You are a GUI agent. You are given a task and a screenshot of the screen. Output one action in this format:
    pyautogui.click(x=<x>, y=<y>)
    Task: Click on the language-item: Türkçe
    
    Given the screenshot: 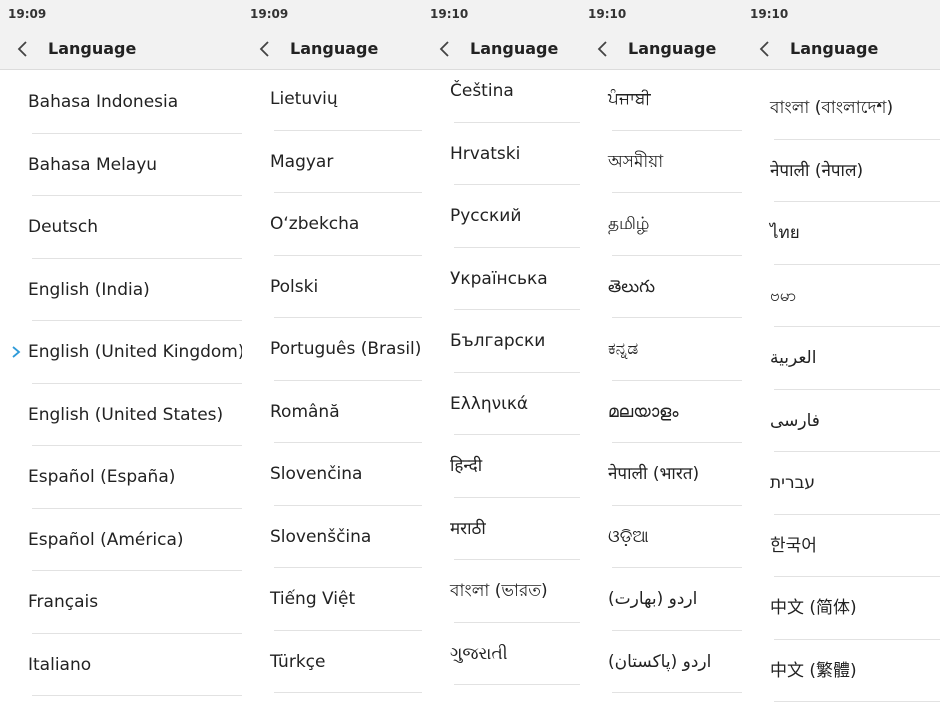 What is the action you would take?
    pyautogui.click(x=332, y=662)
    